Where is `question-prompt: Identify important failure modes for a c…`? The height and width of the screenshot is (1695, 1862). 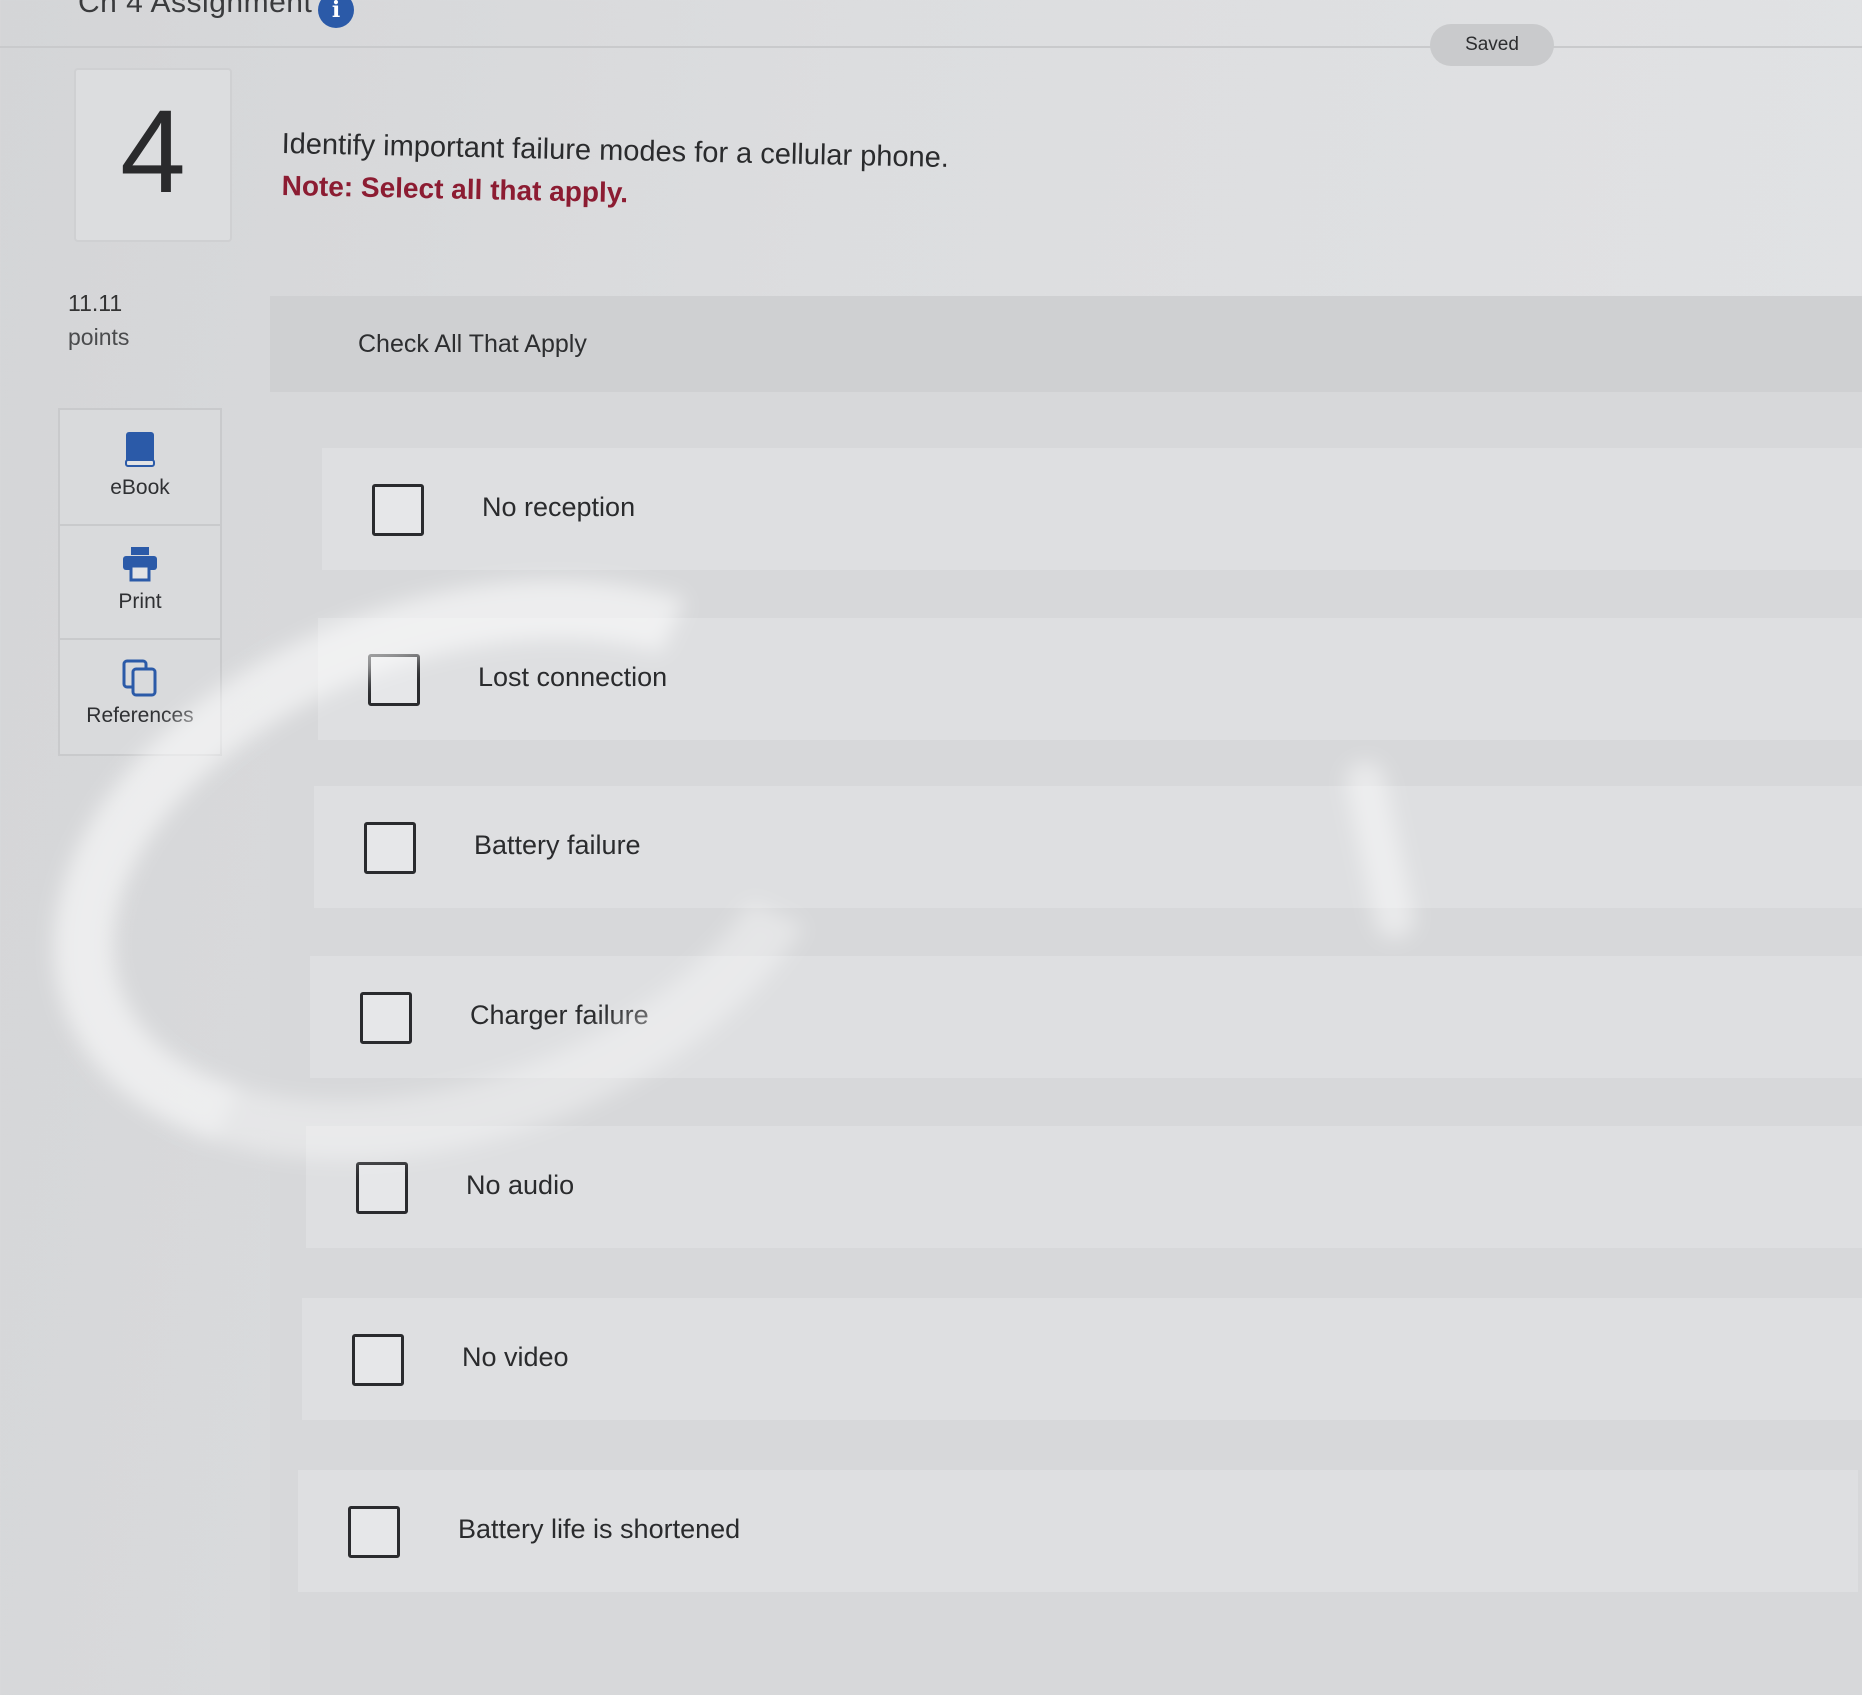 question-prompt: Identify important failure modes for a c… is located at coordinates (615, 151).